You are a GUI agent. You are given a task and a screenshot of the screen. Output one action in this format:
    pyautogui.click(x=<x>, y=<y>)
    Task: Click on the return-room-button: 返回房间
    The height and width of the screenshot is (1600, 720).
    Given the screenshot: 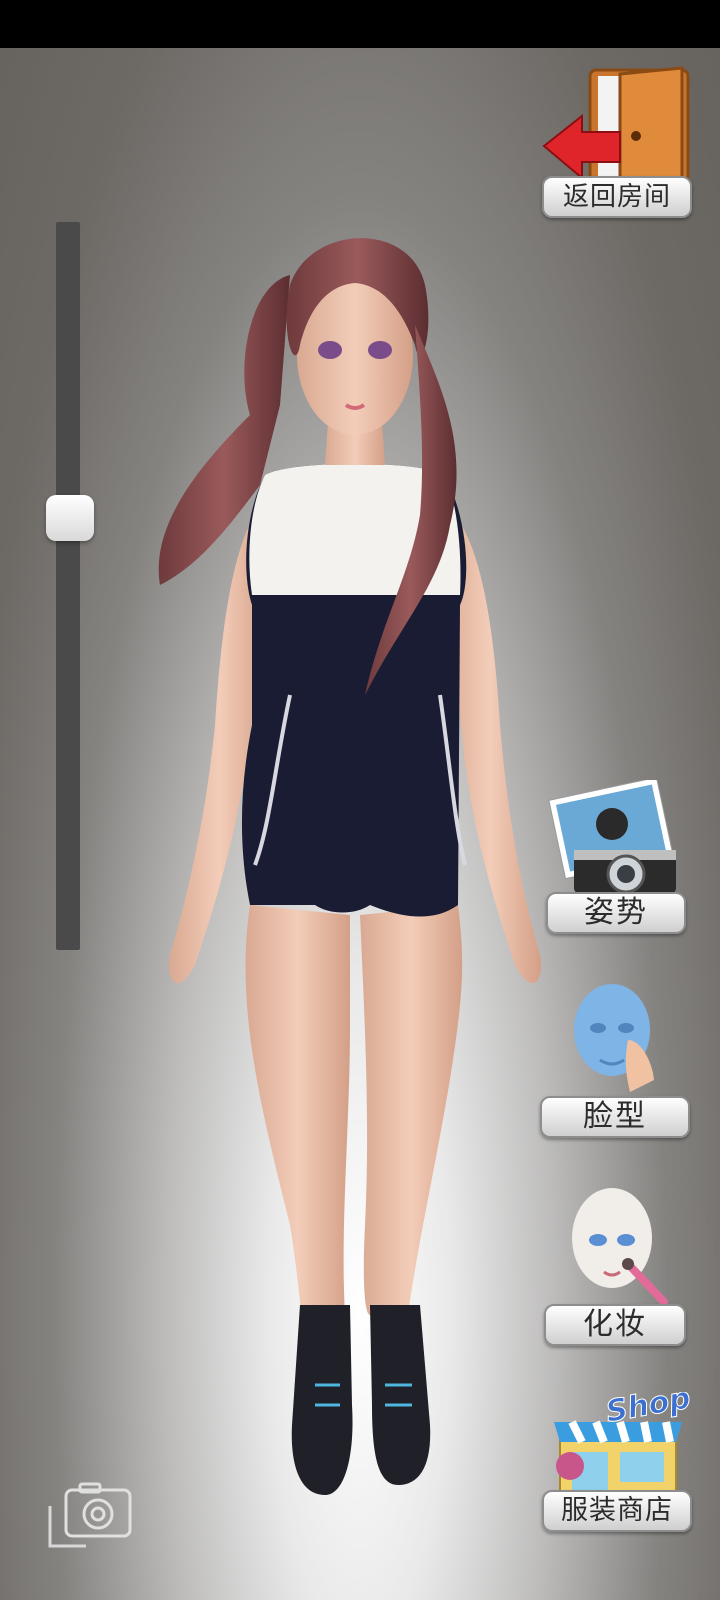 What is the action you would take?
    pyautogui.click(x=617, y=142)
    